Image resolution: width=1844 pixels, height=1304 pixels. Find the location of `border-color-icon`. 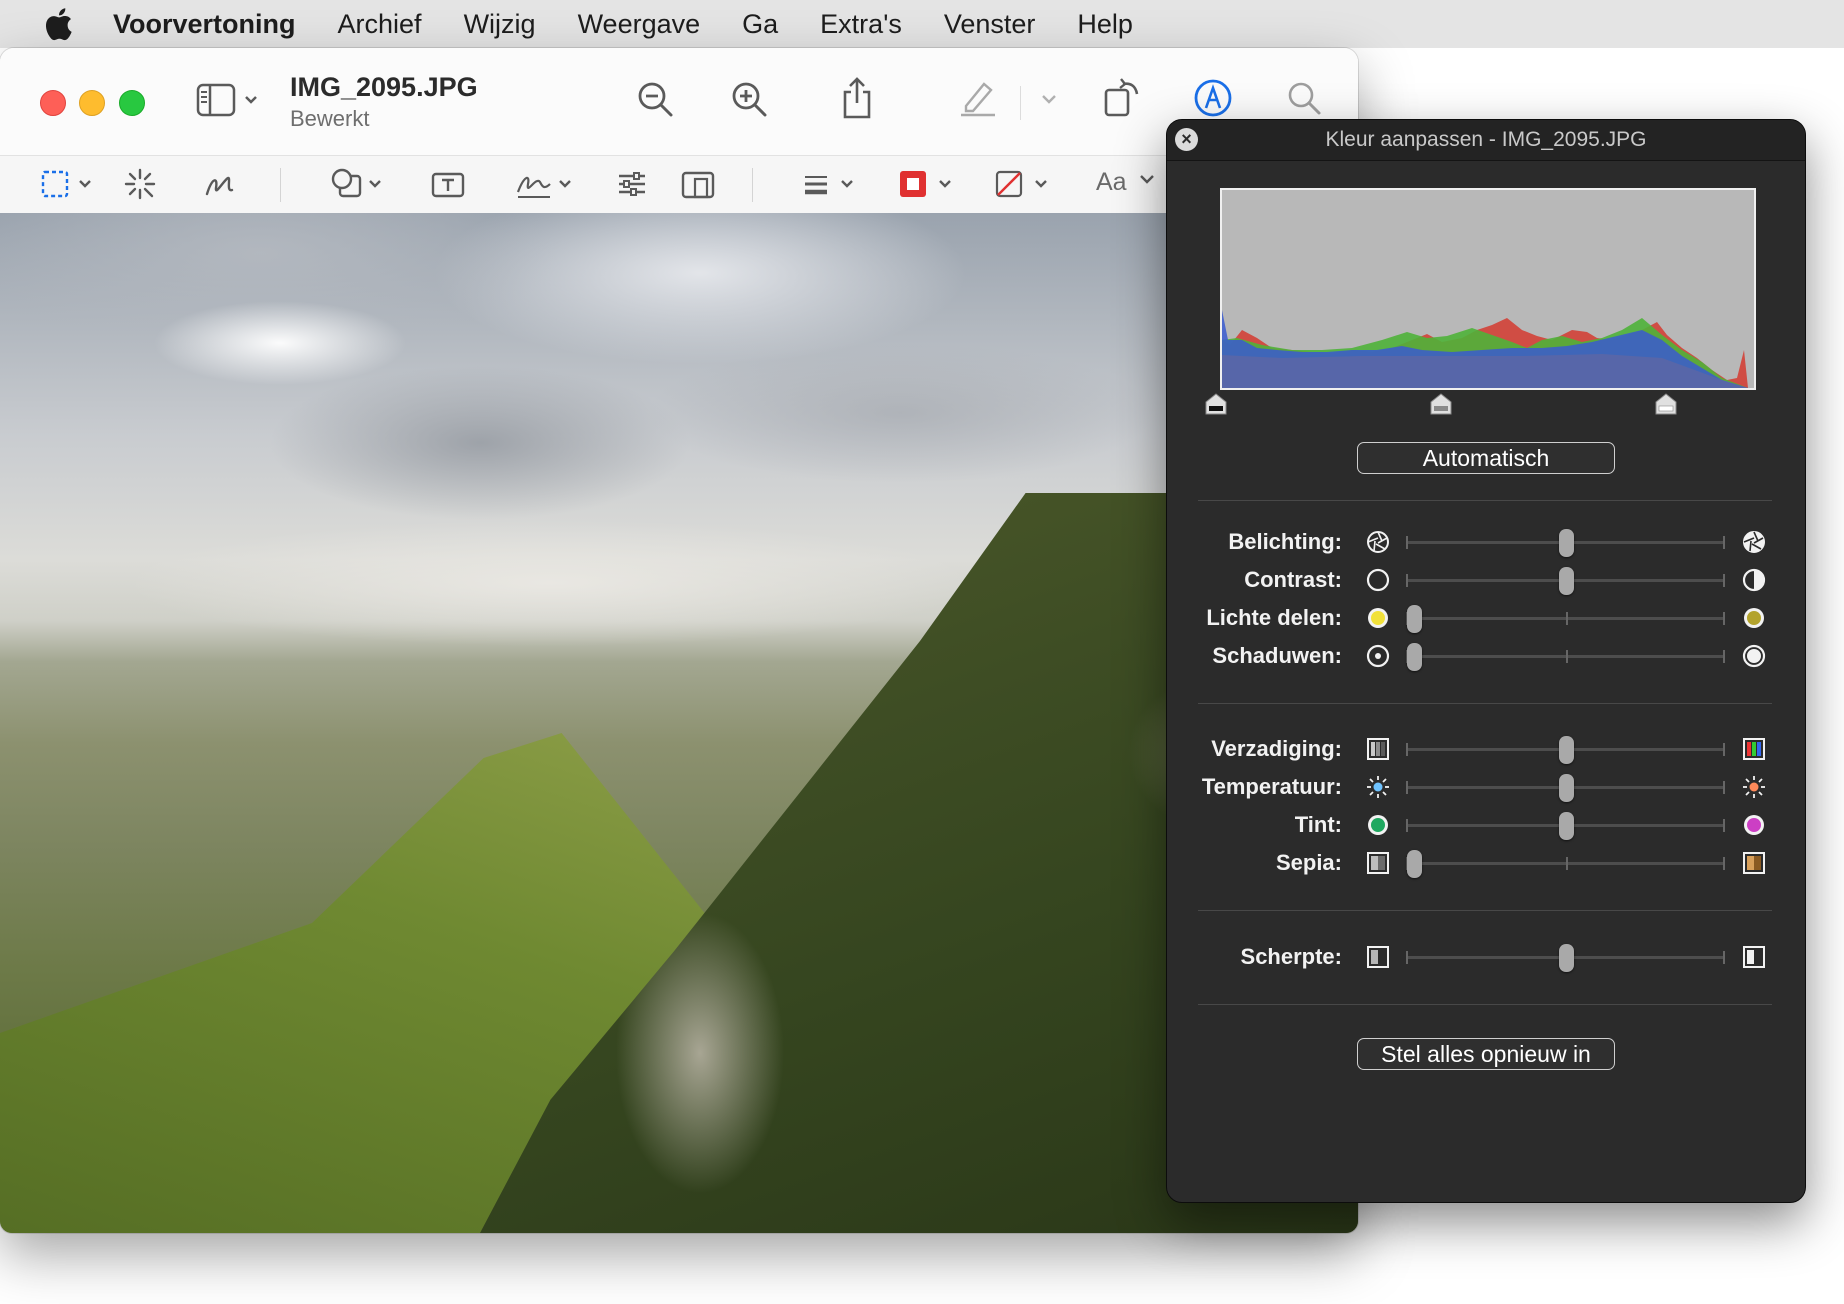

border-color-icon is located at coordinates (927, 184).